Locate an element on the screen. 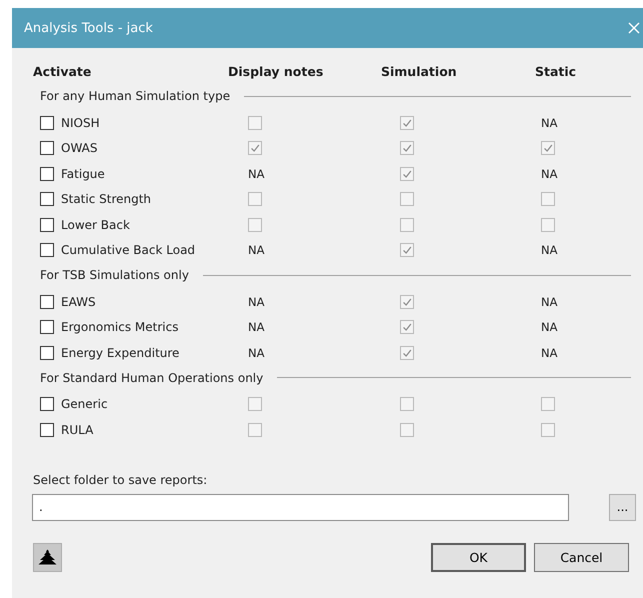  column-header: Activate is located at coordinates (62, 71).